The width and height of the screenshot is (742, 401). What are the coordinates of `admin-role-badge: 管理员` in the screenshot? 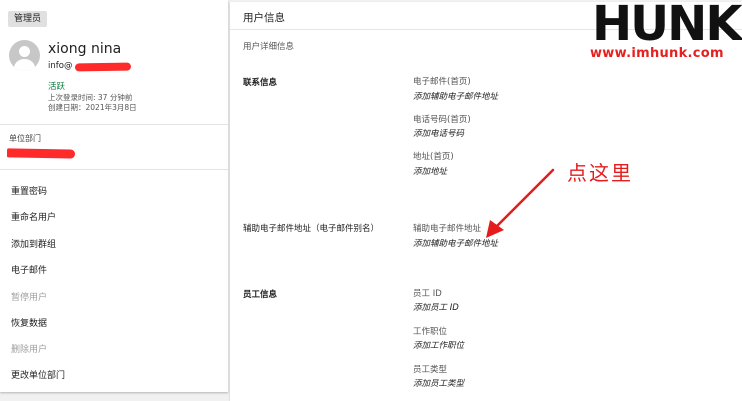 It's located at (28, 19).